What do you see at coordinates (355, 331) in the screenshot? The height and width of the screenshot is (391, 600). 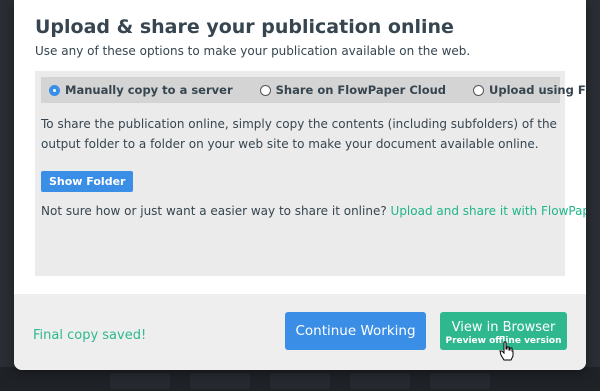 I see `continue-working-button: Continue Working` at bounding box center [355, 331].